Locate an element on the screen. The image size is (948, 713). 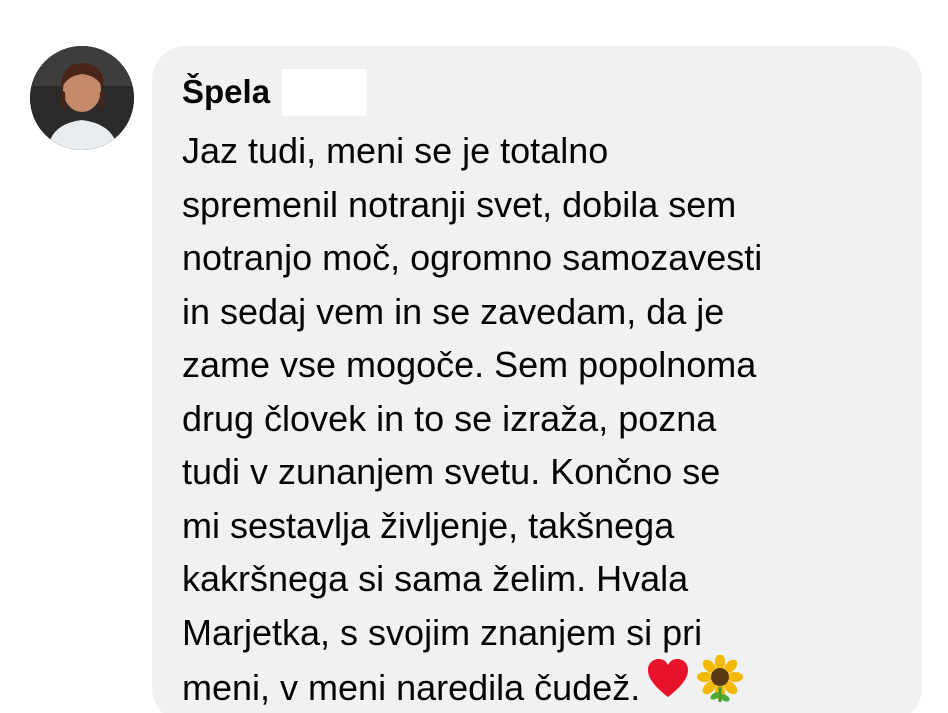
sunflower-icon is located at coordinates (720, 683).